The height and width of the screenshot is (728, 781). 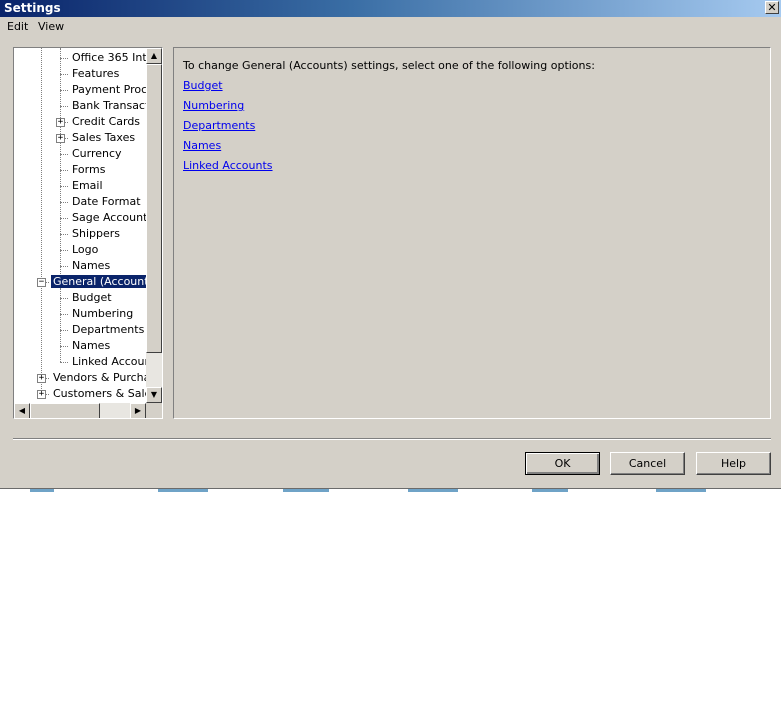 I want to click on tree-item-label: Linked Accounts, so click(x=109, y=361).